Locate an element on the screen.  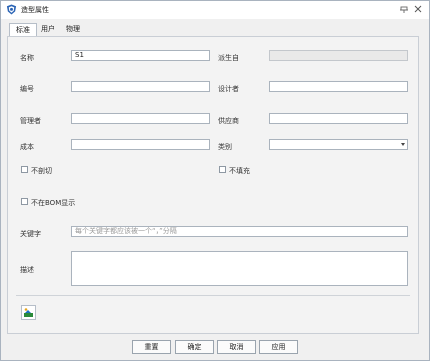
derived-label: 派生自 is located at coordinates (228, 58).